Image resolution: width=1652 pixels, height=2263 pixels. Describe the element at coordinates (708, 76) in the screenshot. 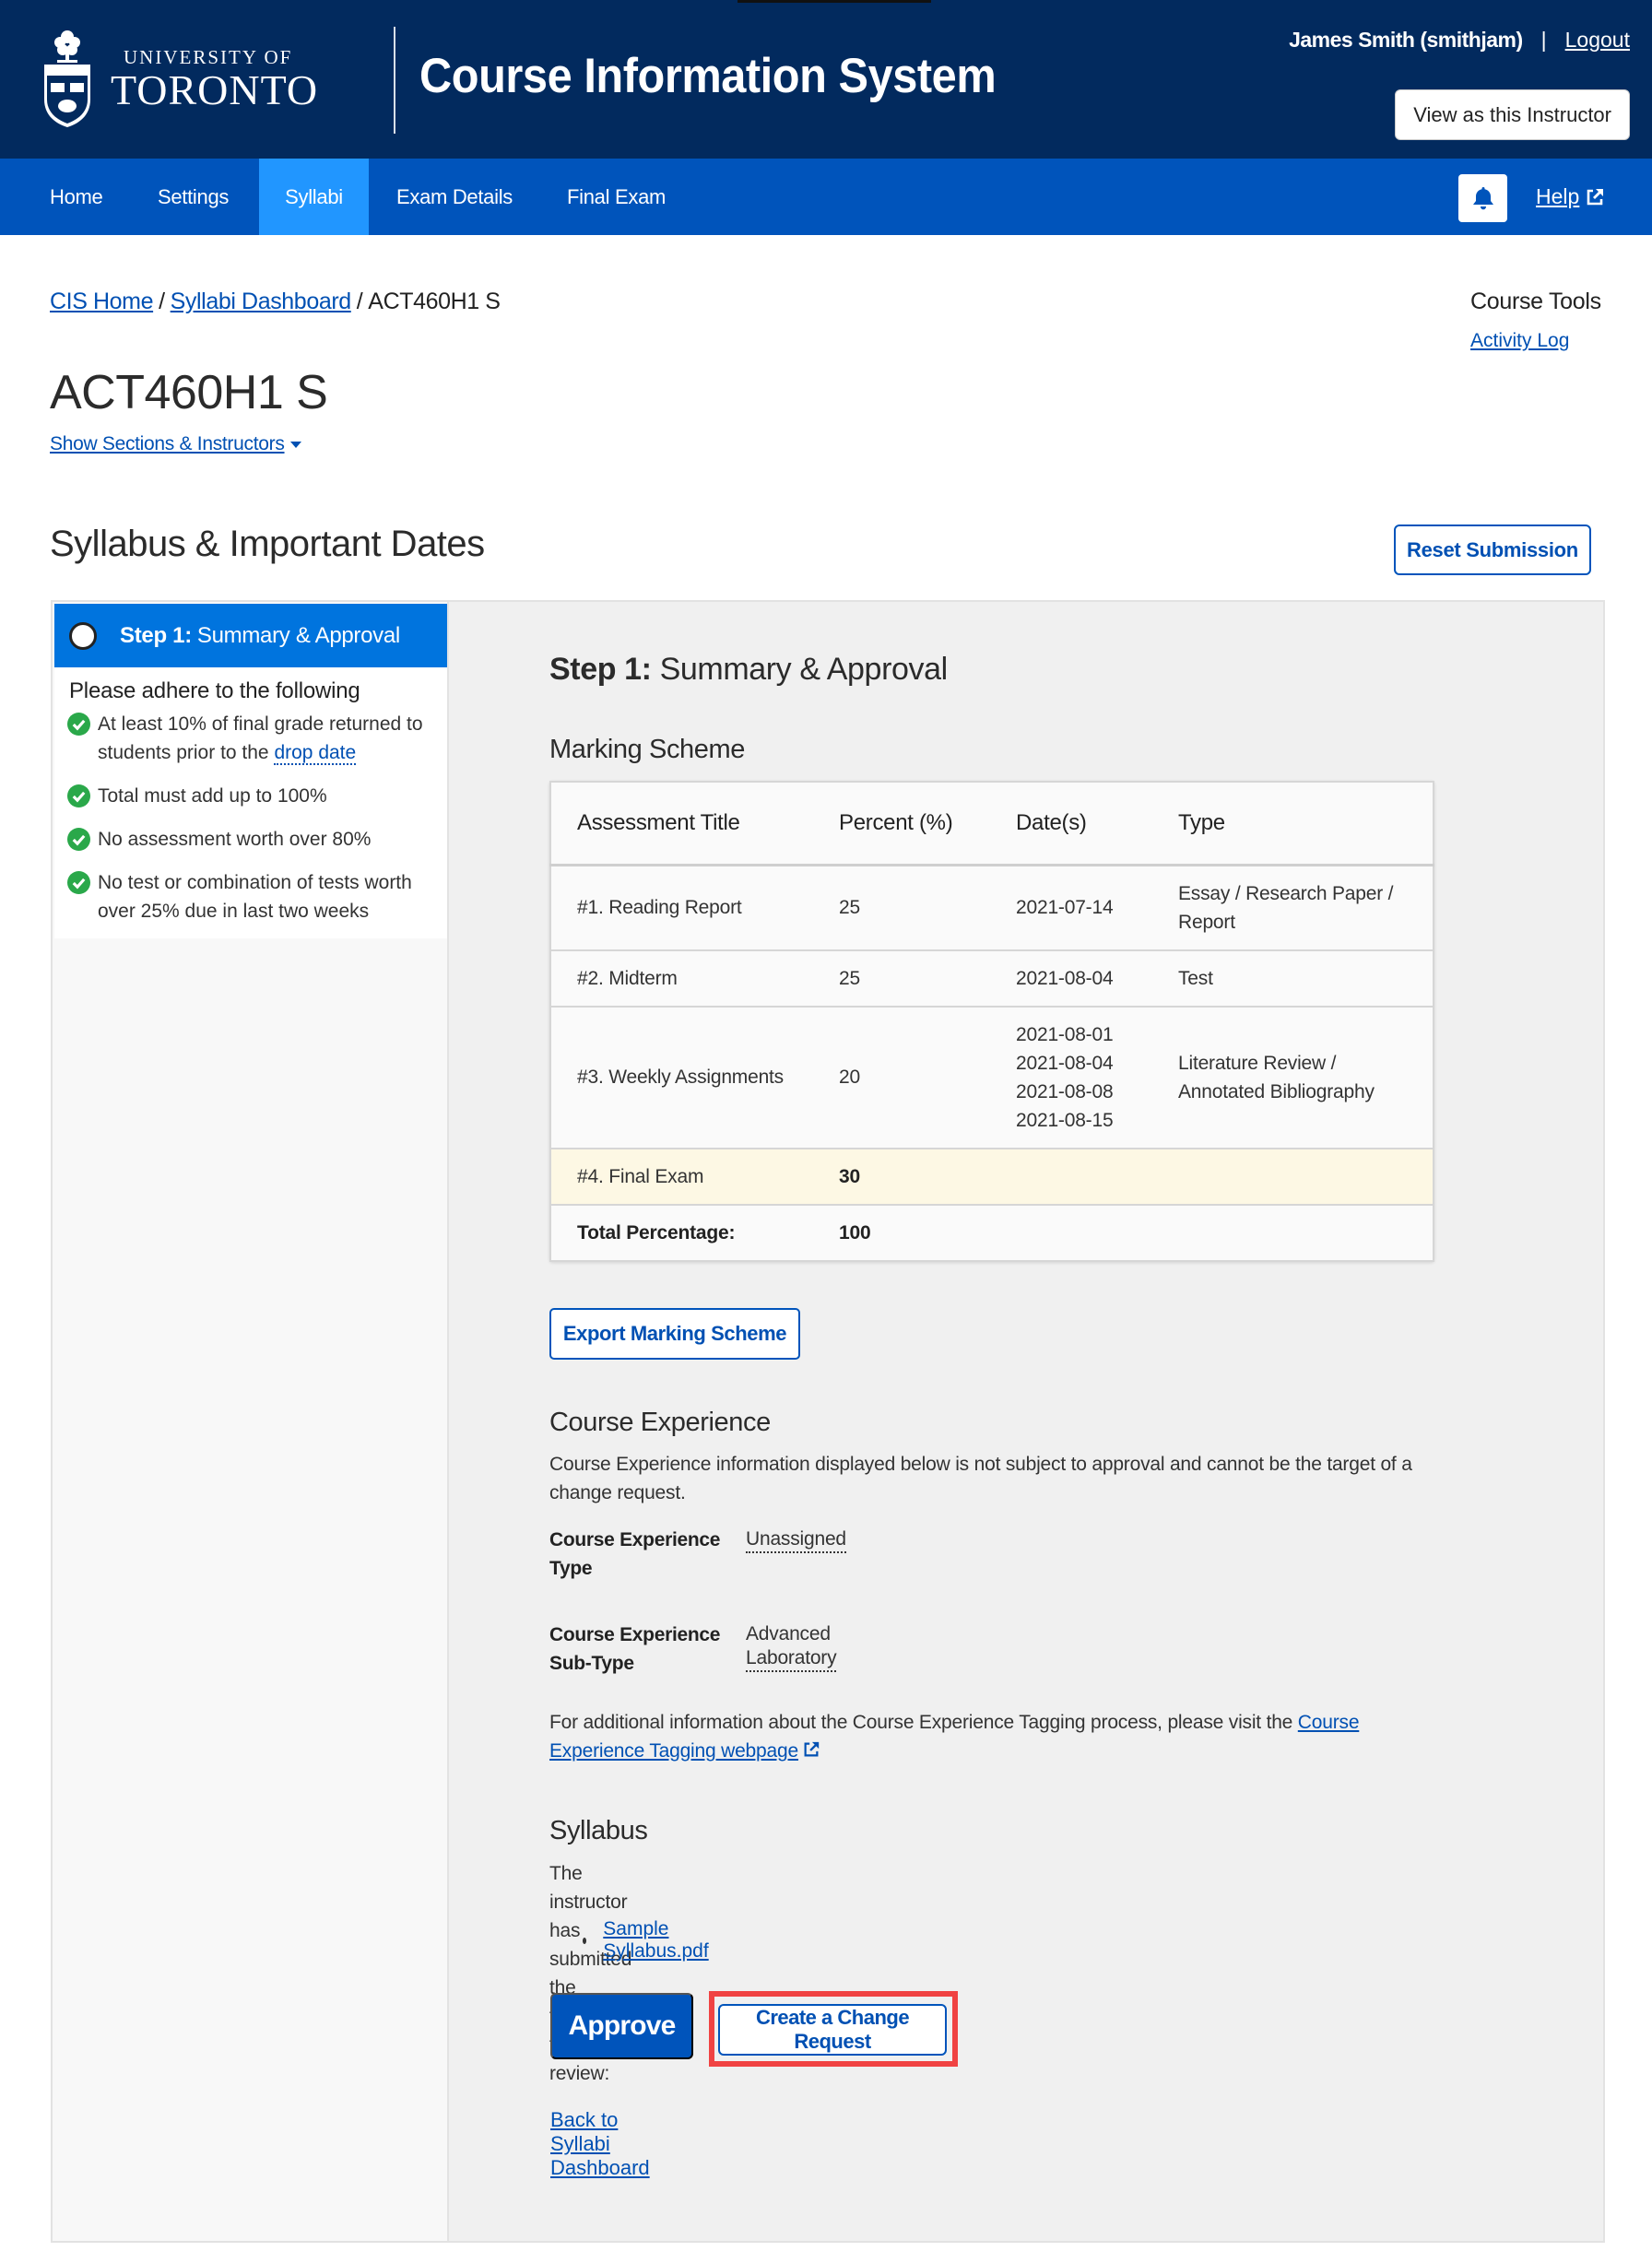

I see `app-title: Course Information System` at that location.